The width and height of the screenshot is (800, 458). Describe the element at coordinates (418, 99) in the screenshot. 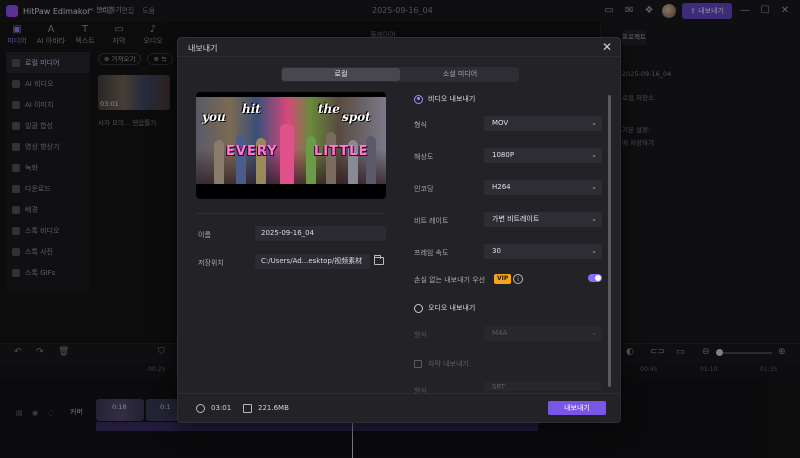

I see `video-export-radio` at that location.